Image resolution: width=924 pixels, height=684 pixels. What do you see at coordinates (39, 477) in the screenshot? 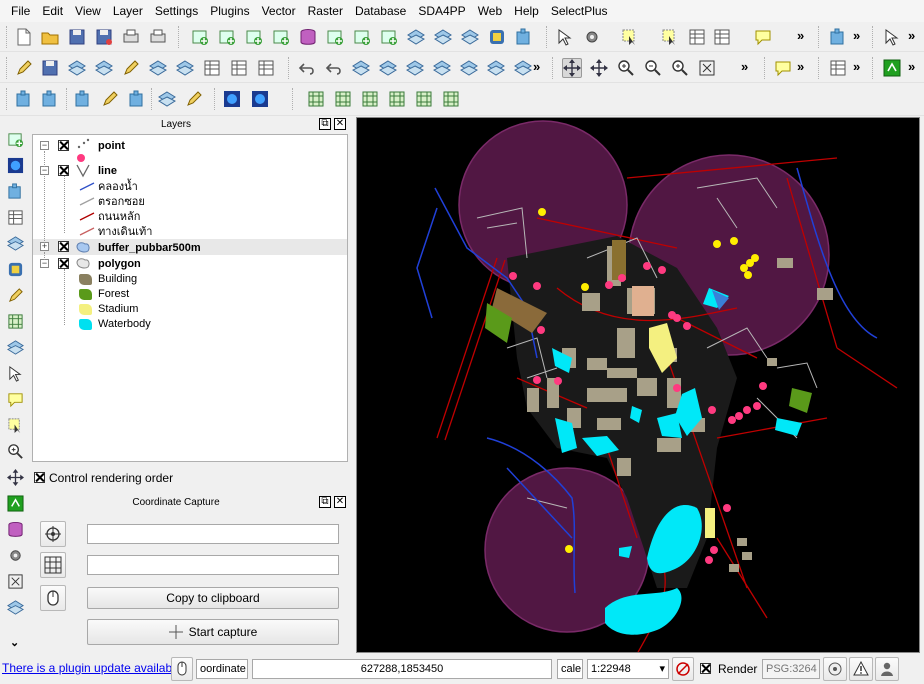
I see `control-rendering-order-checkbox` at bounding box center [39, 477].